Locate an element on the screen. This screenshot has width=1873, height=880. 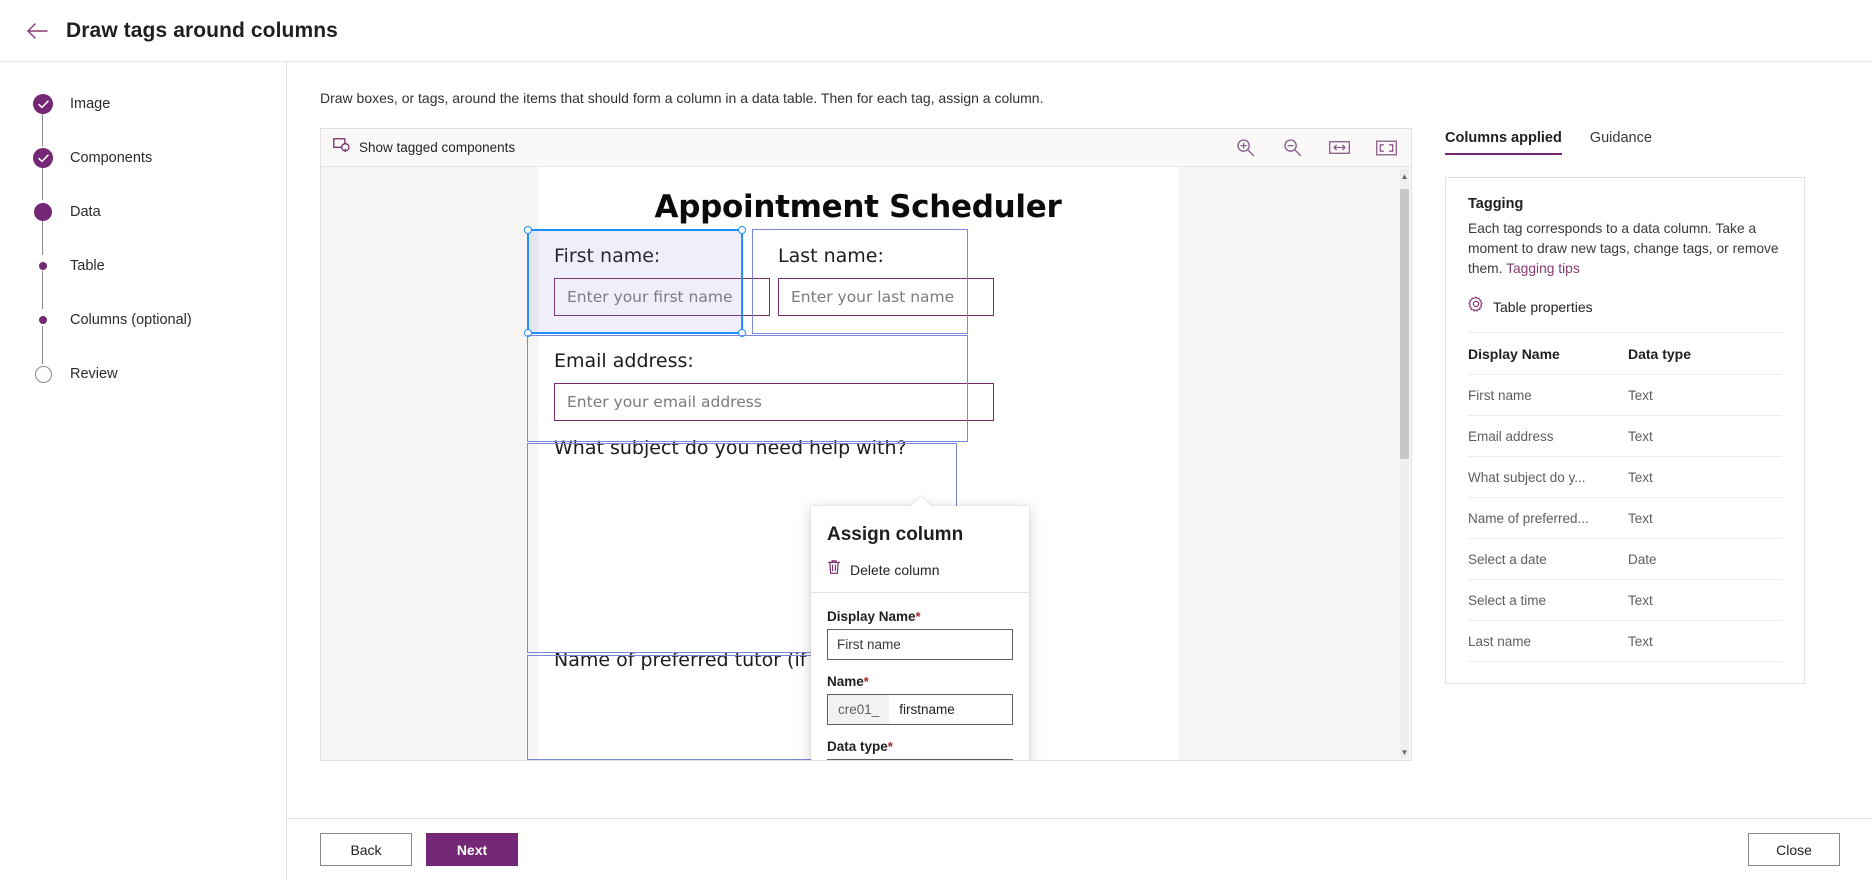
sidebar-item-table: Table is located at coordinates (143, 266).